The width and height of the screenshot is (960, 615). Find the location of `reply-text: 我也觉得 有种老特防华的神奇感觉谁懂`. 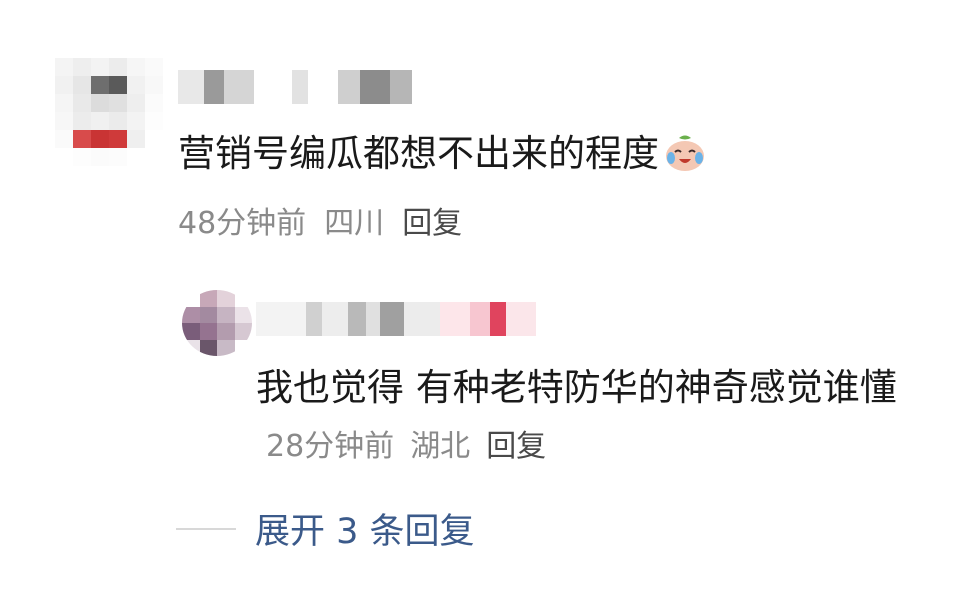

reply-text: 我也觉得 有种老特防华的神奇感觉谁懂 is located at coordinates (576, 387).